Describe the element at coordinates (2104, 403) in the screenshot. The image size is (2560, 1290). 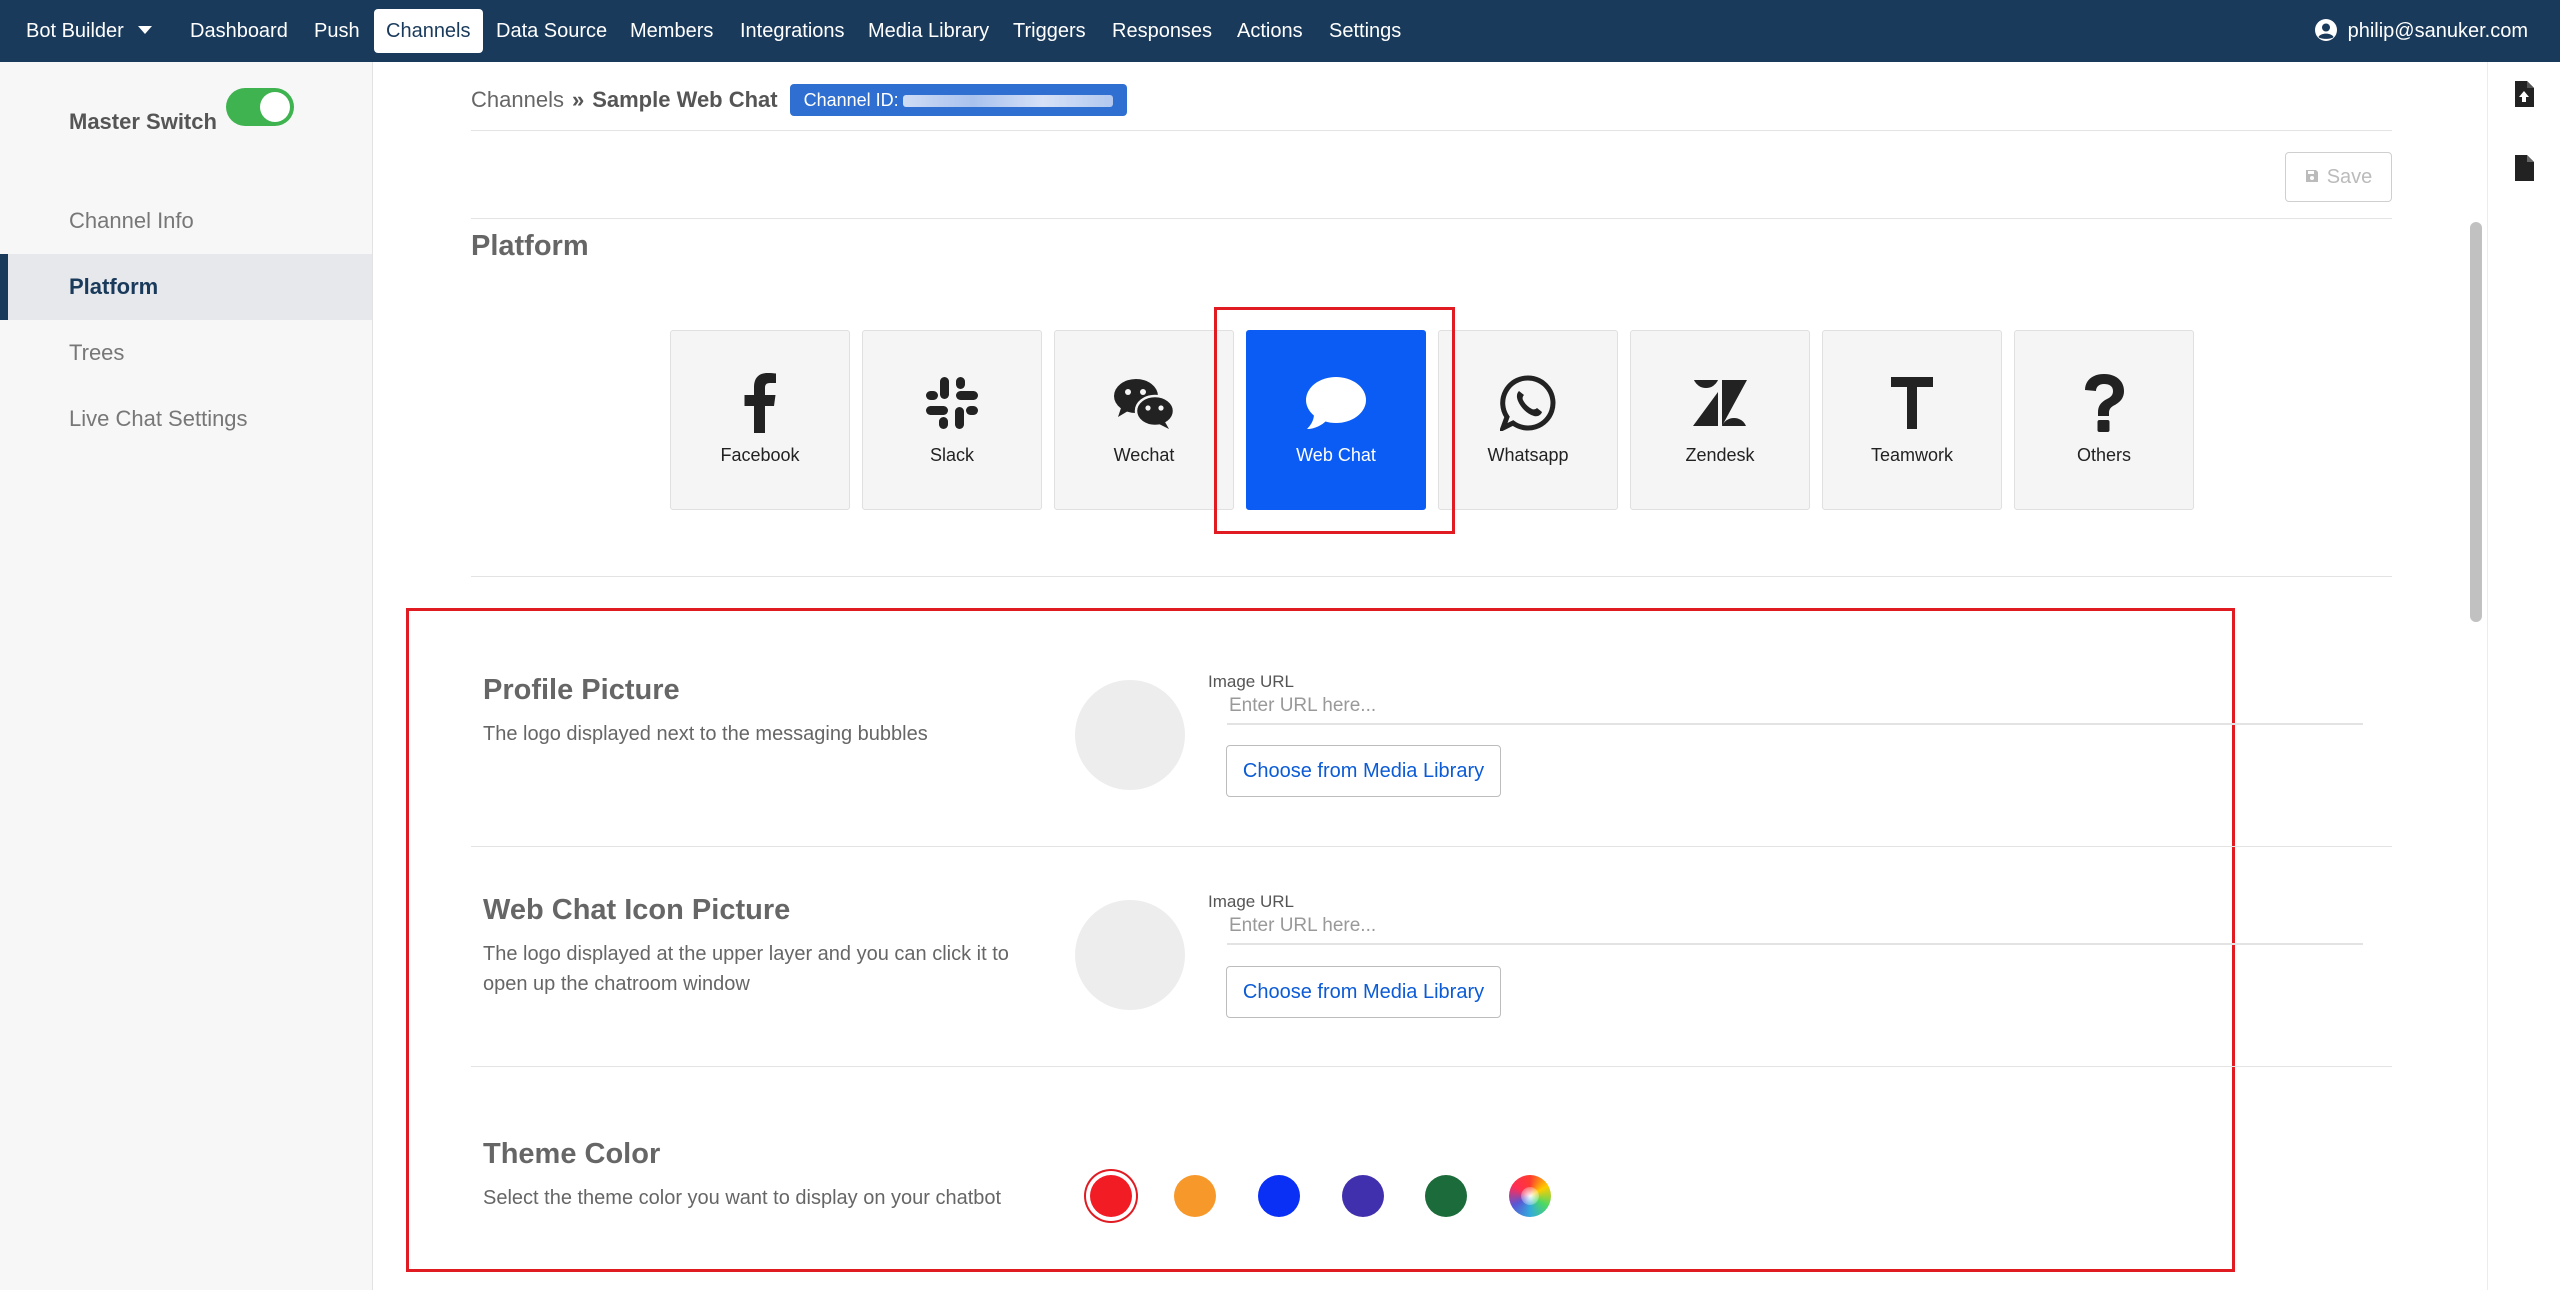
I see `question-icon` at that location.